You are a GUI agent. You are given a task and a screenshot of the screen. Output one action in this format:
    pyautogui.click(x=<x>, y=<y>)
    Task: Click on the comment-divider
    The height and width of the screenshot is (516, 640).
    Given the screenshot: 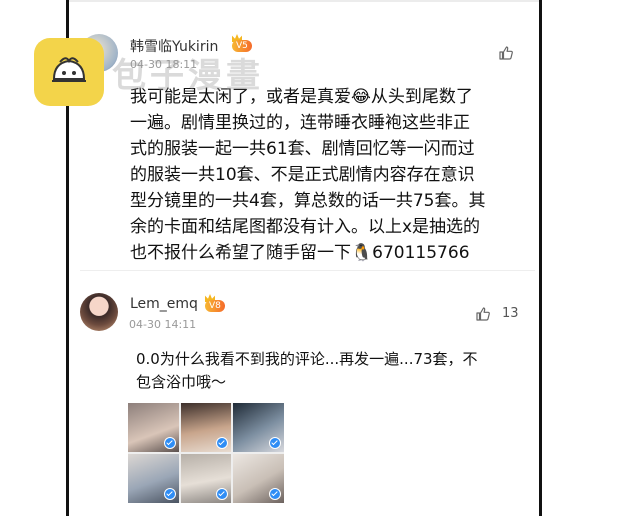 What is the action you would take?
    pyautogui.click(x=307, y=270)
    